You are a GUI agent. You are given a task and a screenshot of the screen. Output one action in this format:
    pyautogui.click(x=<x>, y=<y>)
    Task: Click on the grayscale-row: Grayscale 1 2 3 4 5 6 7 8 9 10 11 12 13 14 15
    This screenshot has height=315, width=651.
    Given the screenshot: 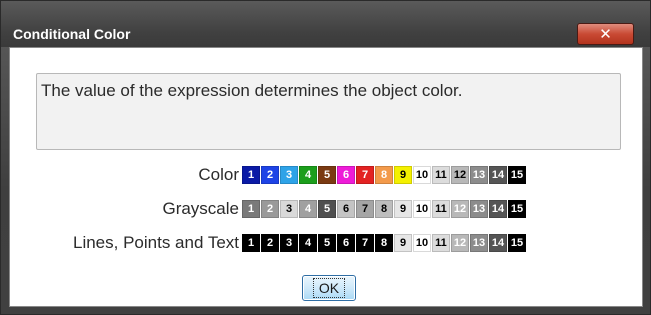 What is the action you would take?
    pyautogui.click(x=326, y=209)
    